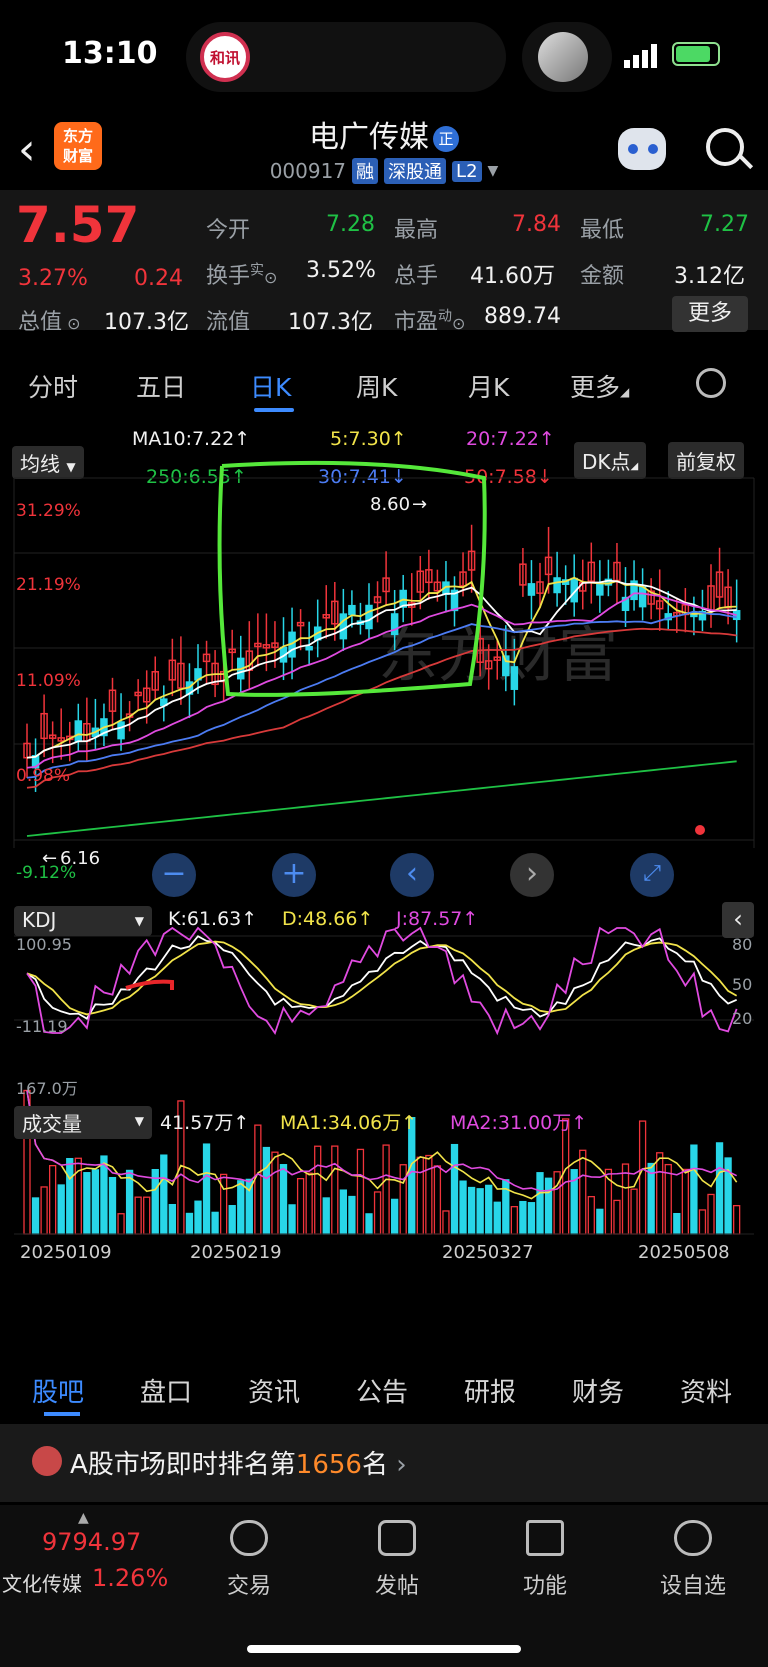 This screenshot has height=1667, width=768. What do you see at coordinates (228, 230) in the screenshot?
I see `open-label: 今开` at bounding box center [228, 230].